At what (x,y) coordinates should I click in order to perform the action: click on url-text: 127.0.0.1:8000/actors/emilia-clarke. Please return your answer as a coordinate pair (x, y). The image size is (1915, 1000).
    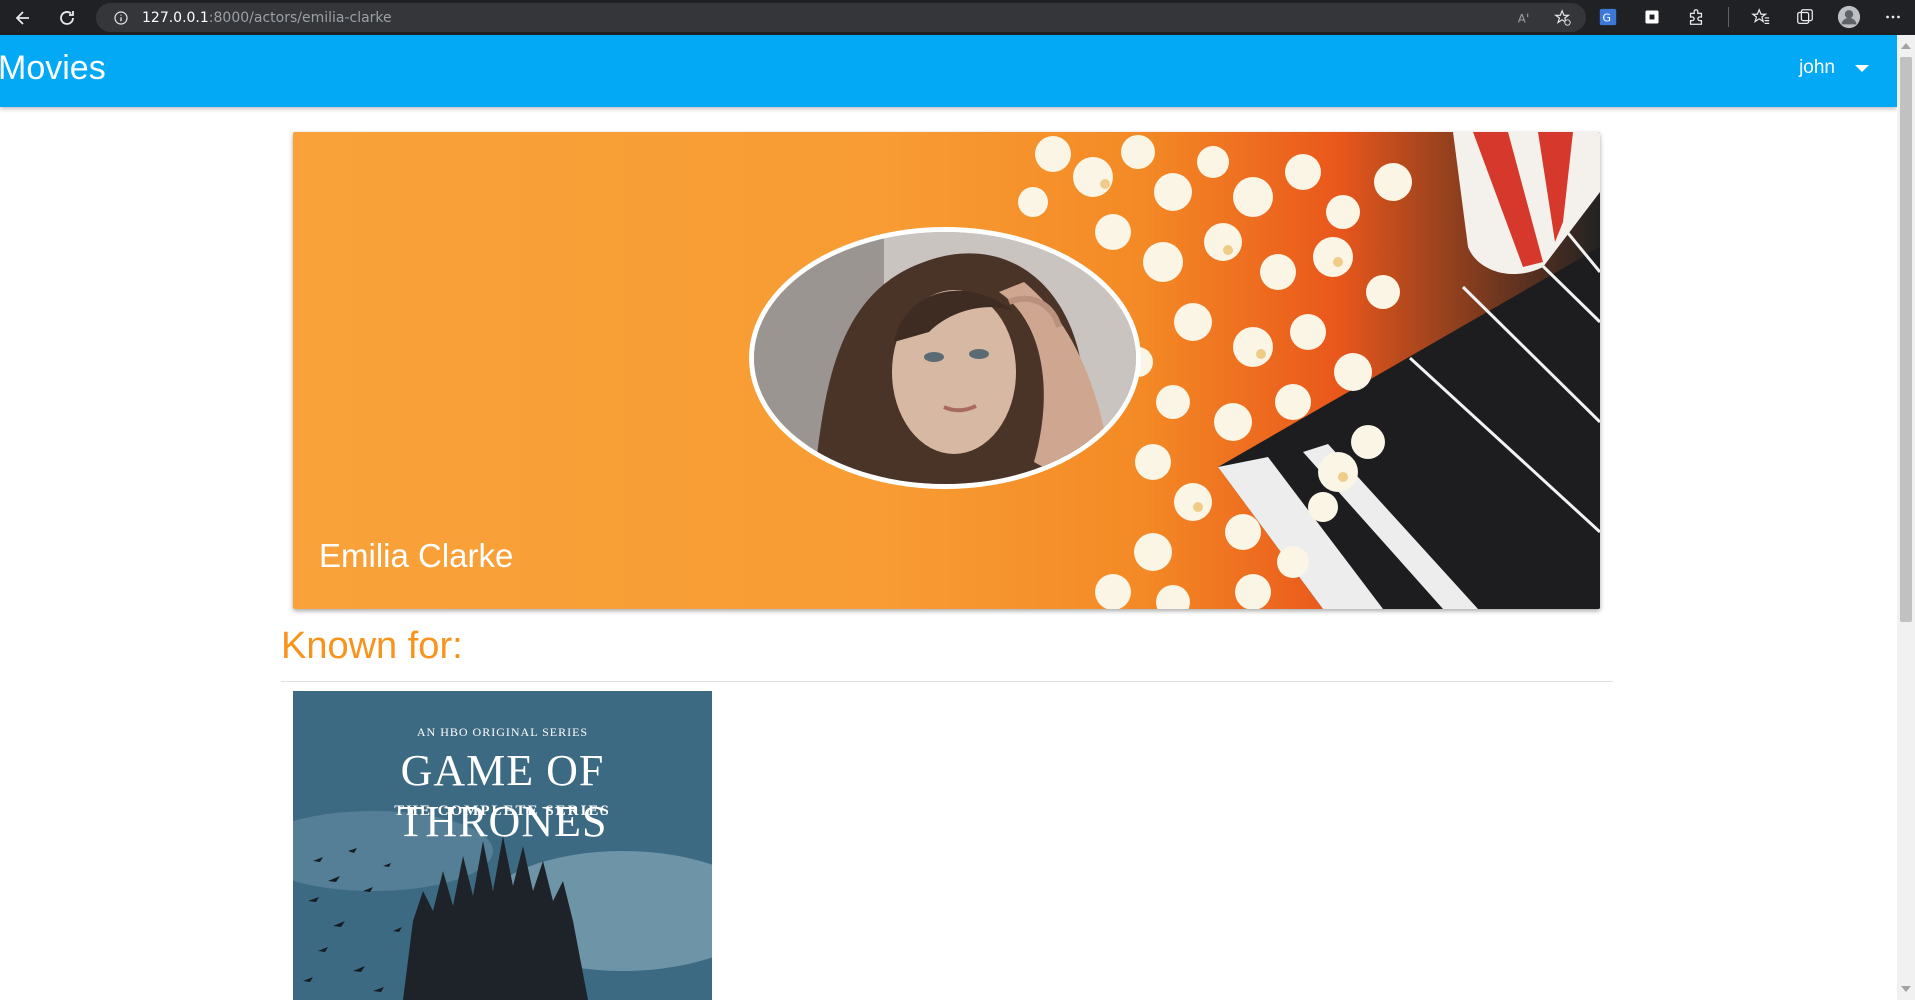
    Looking at the image, I should click on (267, 18).